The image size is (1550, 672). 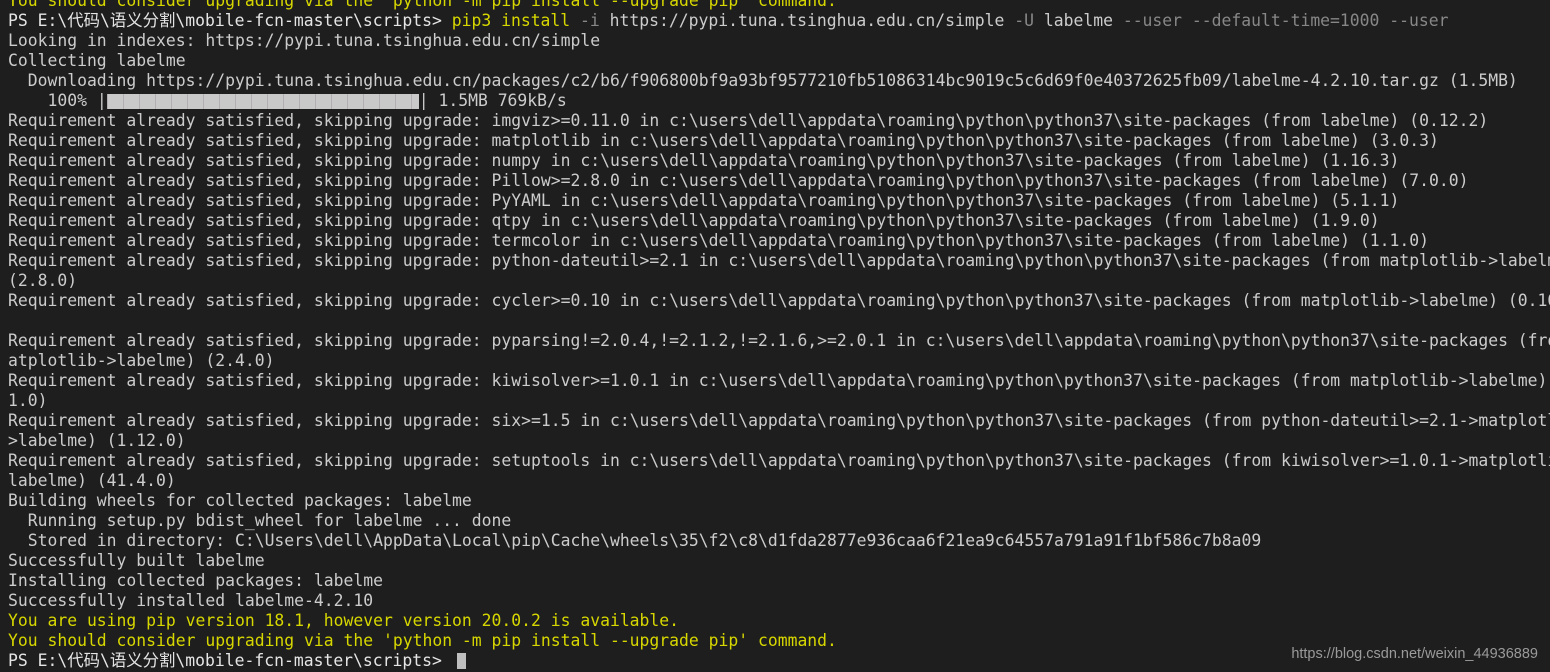 I want to click on command-package: labelme, so click(x=1078, y=20).